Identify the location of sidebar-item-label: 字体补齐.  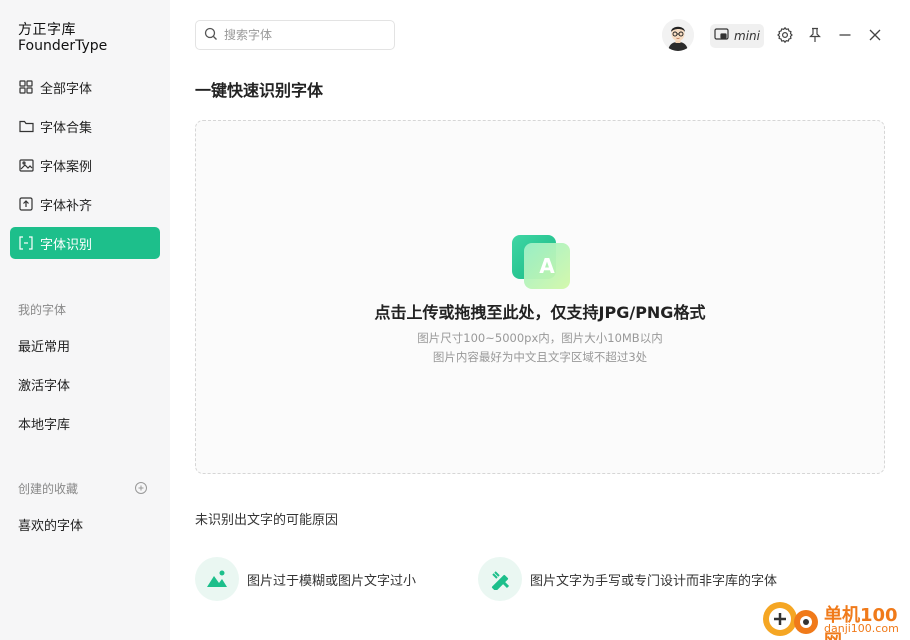
(66, 206).